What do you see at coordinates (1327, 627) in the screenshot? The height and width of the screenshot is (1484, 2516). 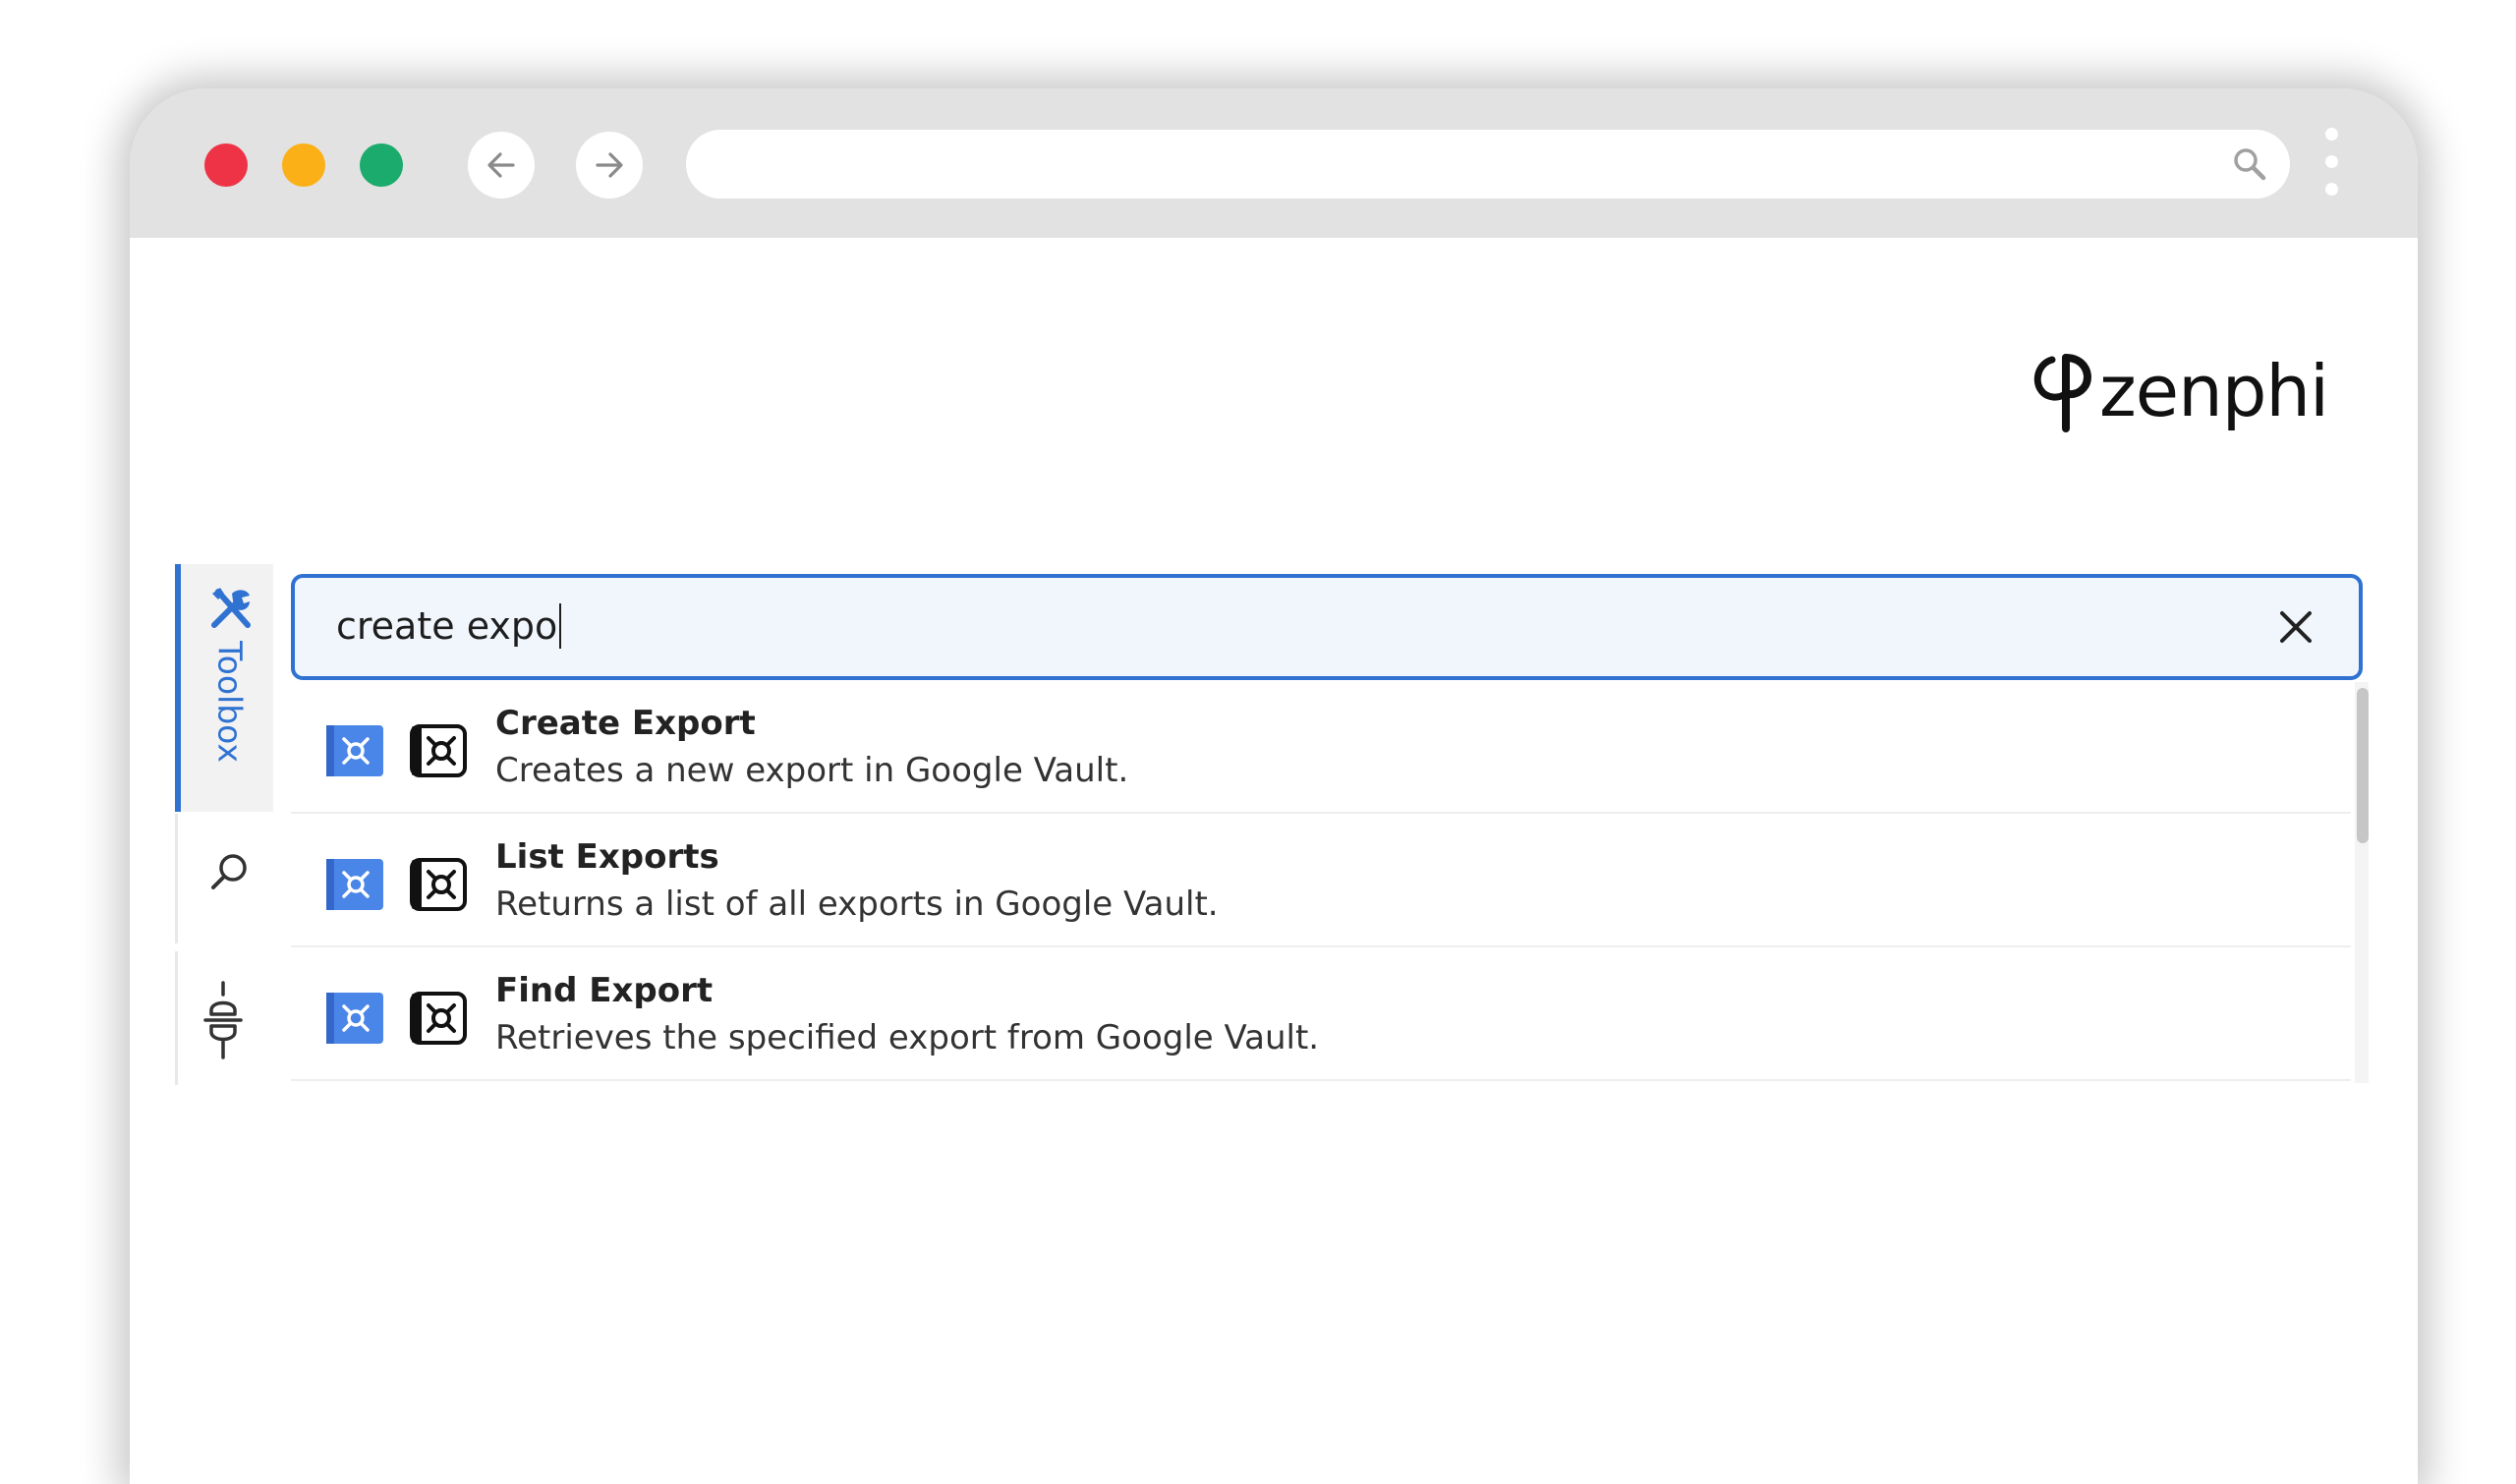 I see `search-input: create expo` at bounding box center [1327, 627].